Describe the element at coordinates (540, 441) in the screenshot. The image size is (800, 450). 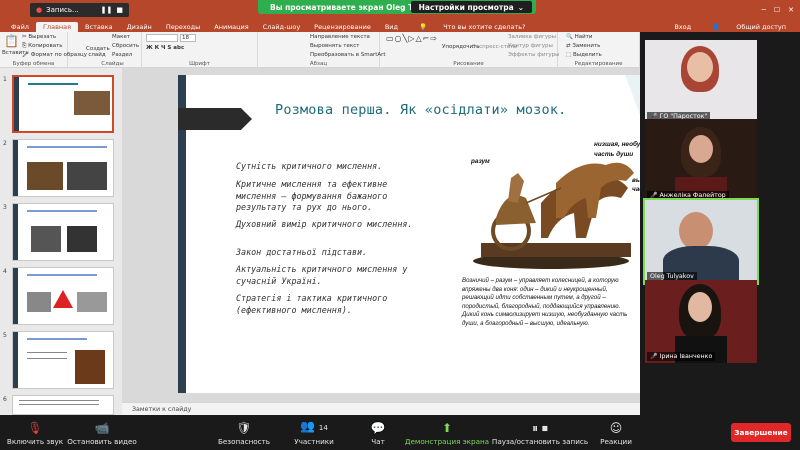
I see `pause-stop-recording-label: Пауза/остановить запись` at that location.